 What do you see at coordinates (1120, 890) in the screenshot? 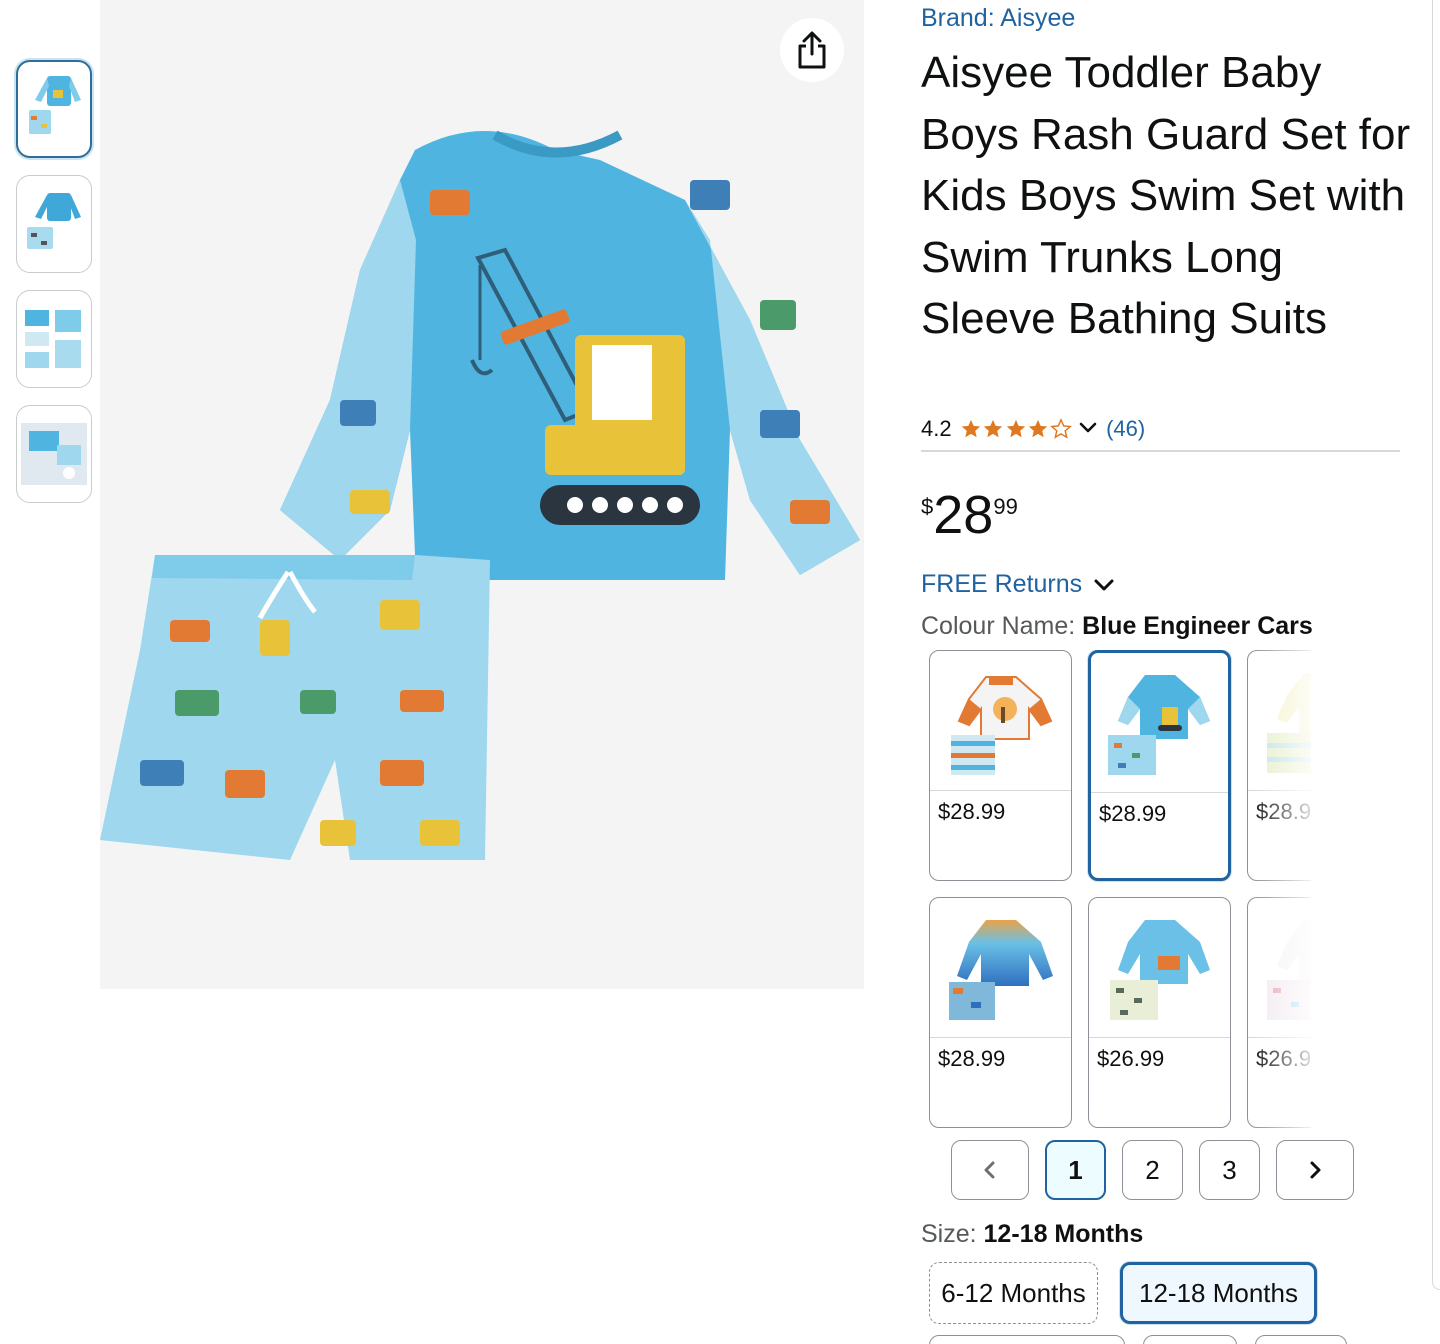
I see `colour-swatch-grid: $28.99 $28.99 $28.9 $28.99 $26.99 $26.9` at bounding box center [1120, 890].